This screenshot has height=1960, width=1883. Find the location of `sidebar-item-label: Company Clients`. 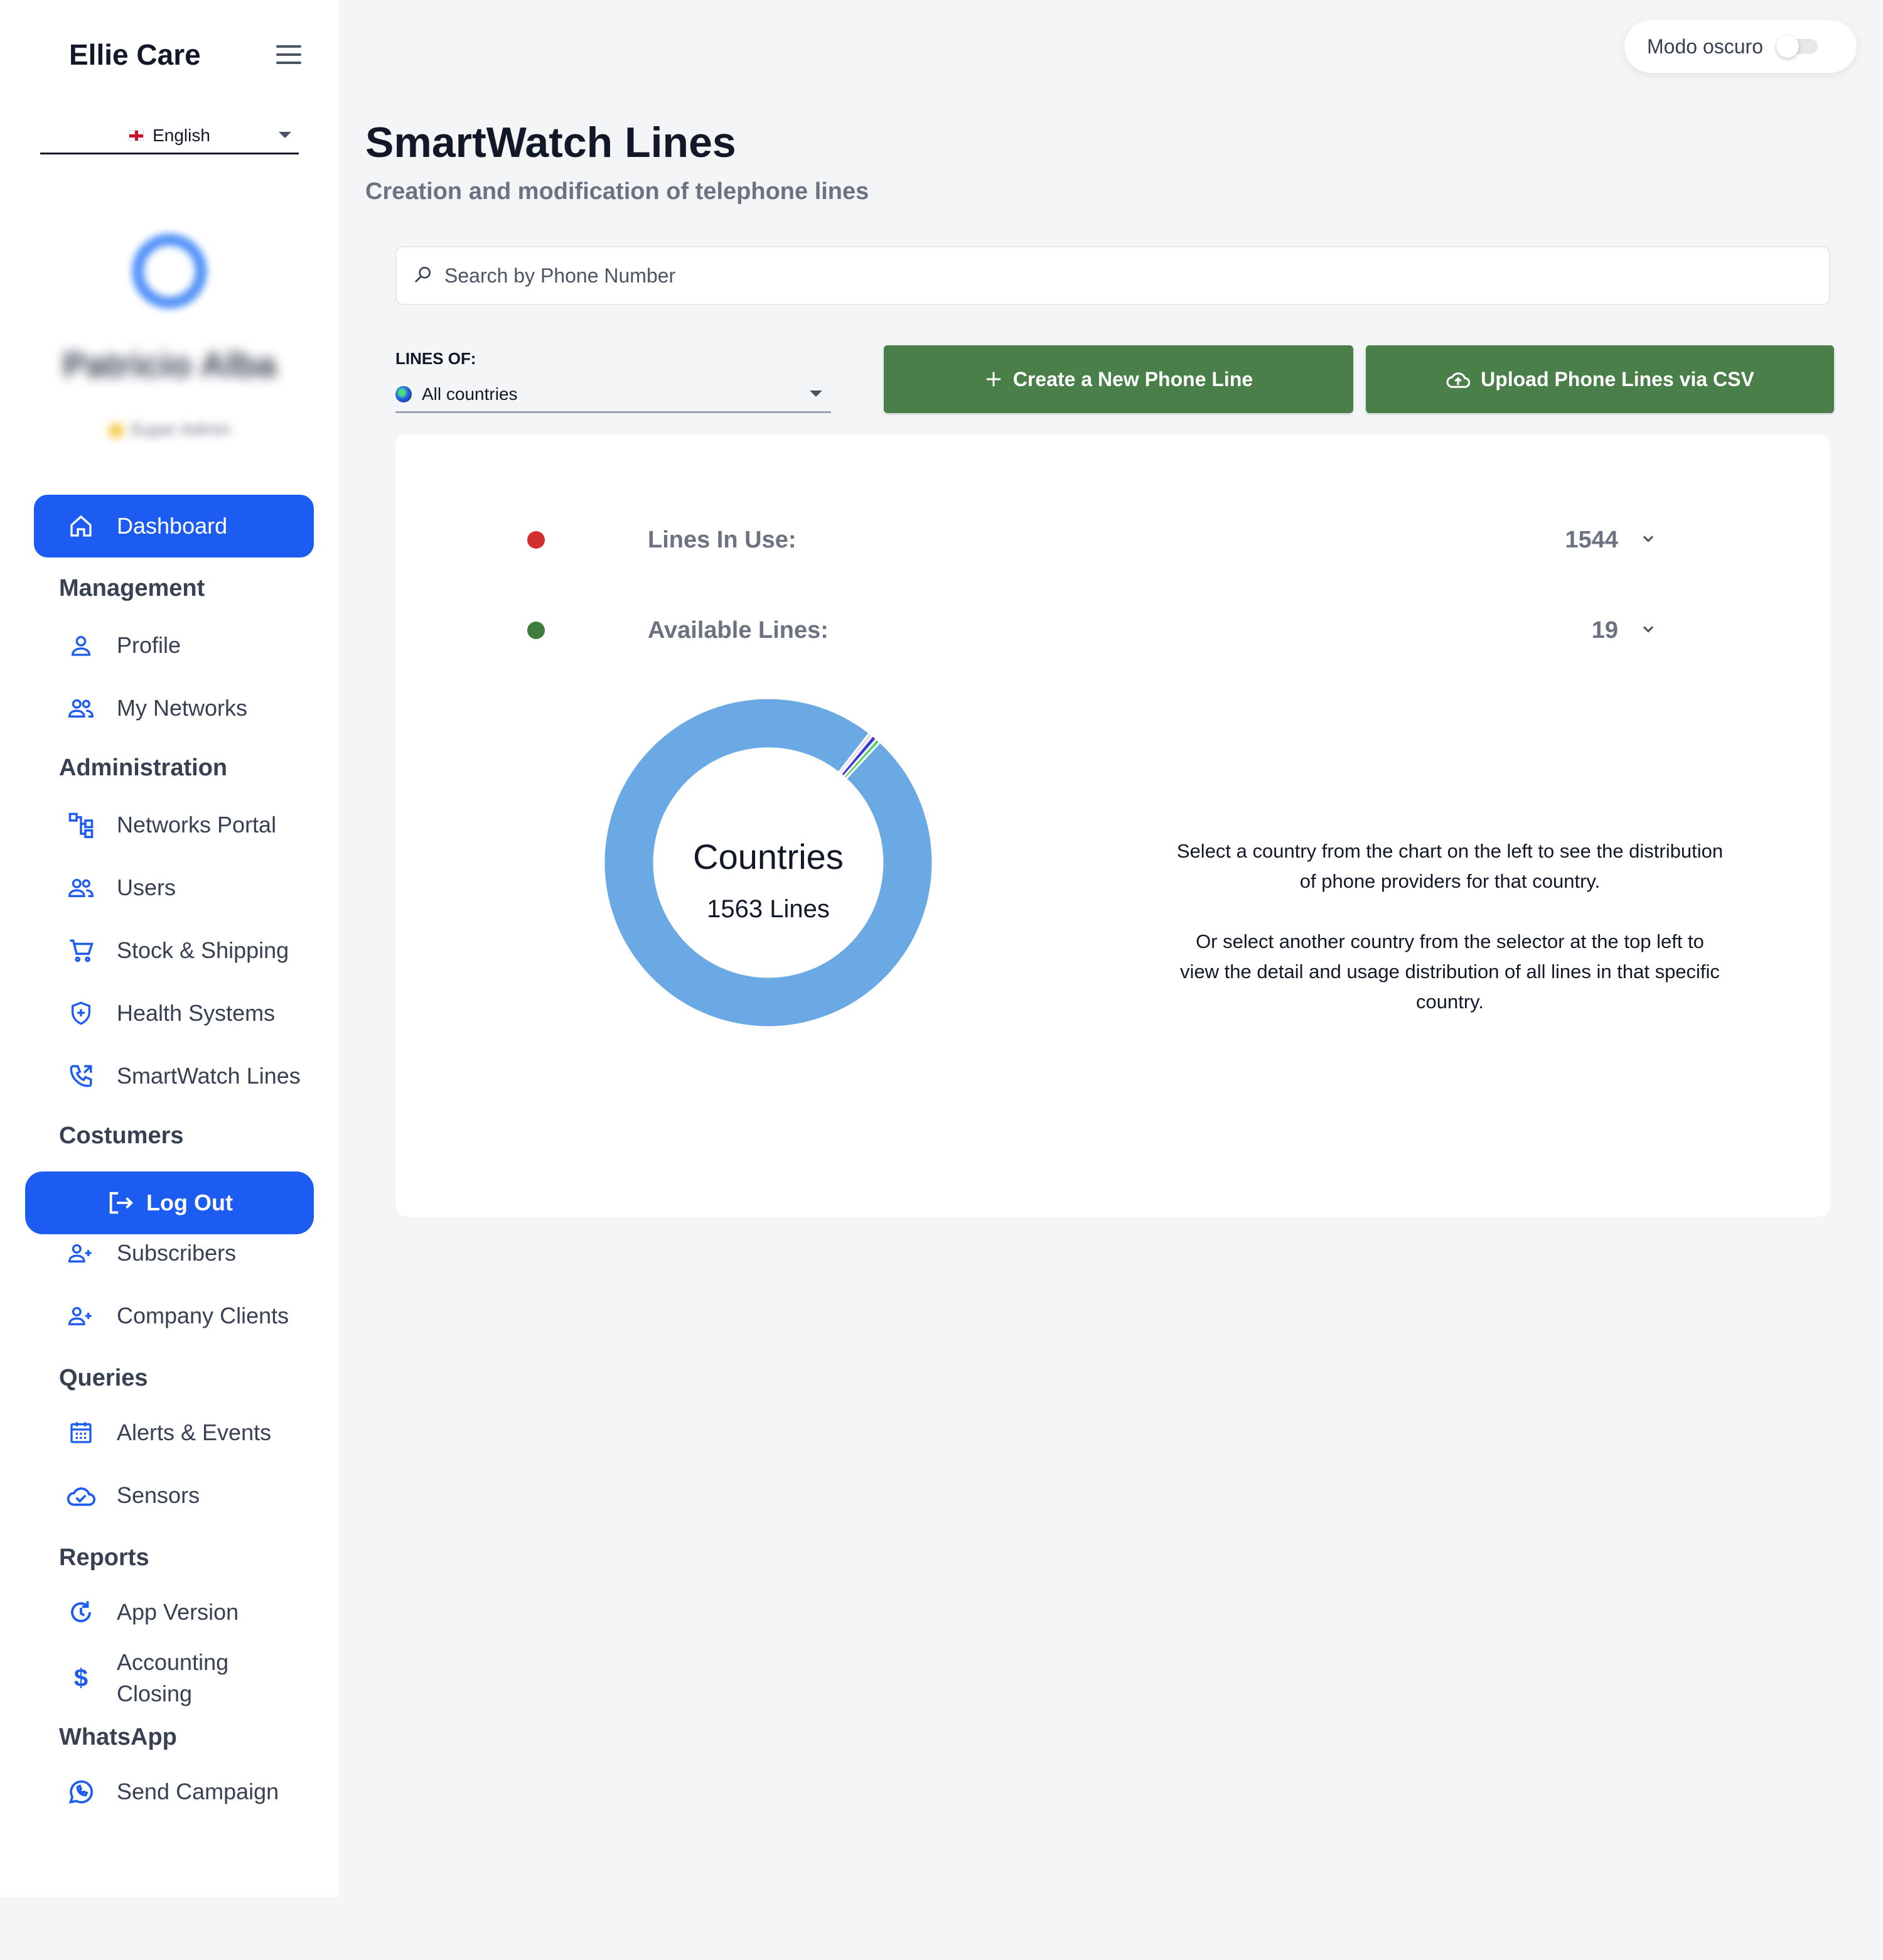

sidebar-item-label: Company Clients is located at coordinates (203, 1315).